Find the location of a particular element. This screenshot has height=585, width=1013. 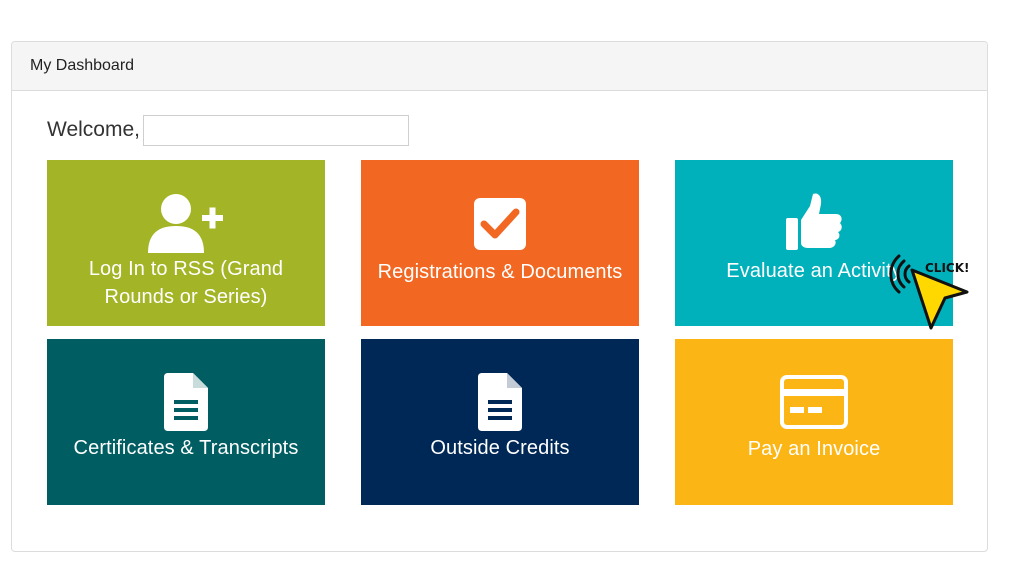

tile-label: Certificates & Transcripts is located at coordinates (186, 448).